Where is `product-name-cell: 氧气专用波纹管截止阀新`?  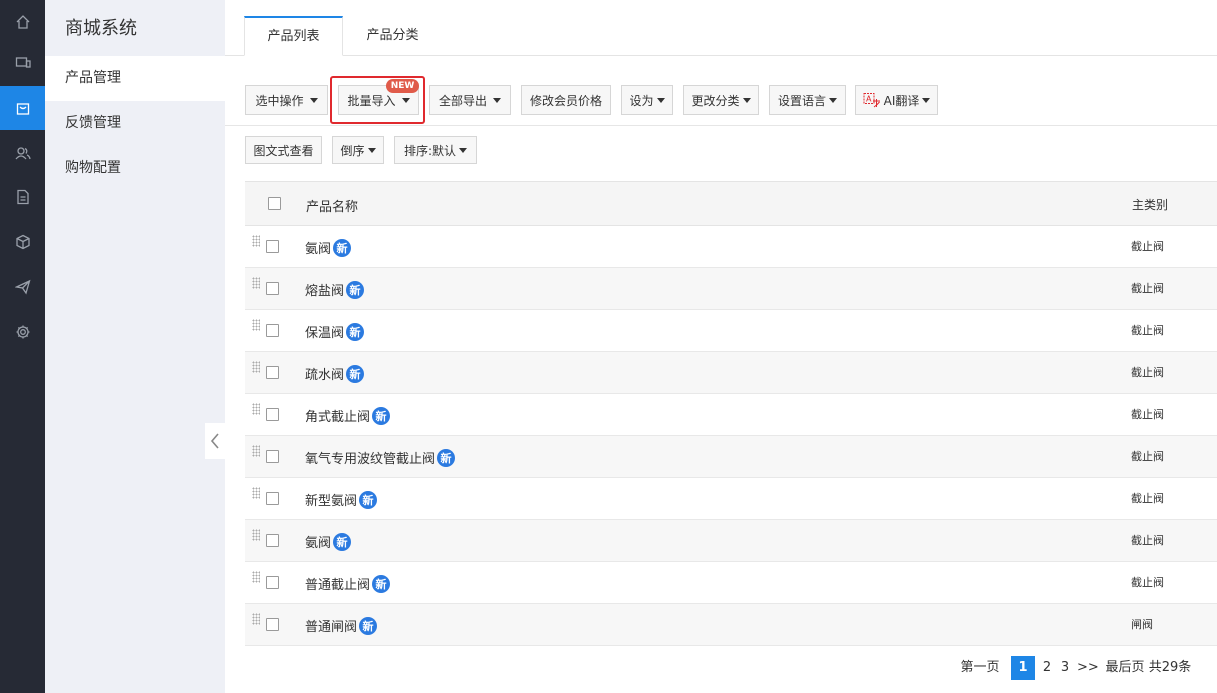 product-name-cell: 氧气专用波纹管截止阀新 is located at coordinates (380, 457).